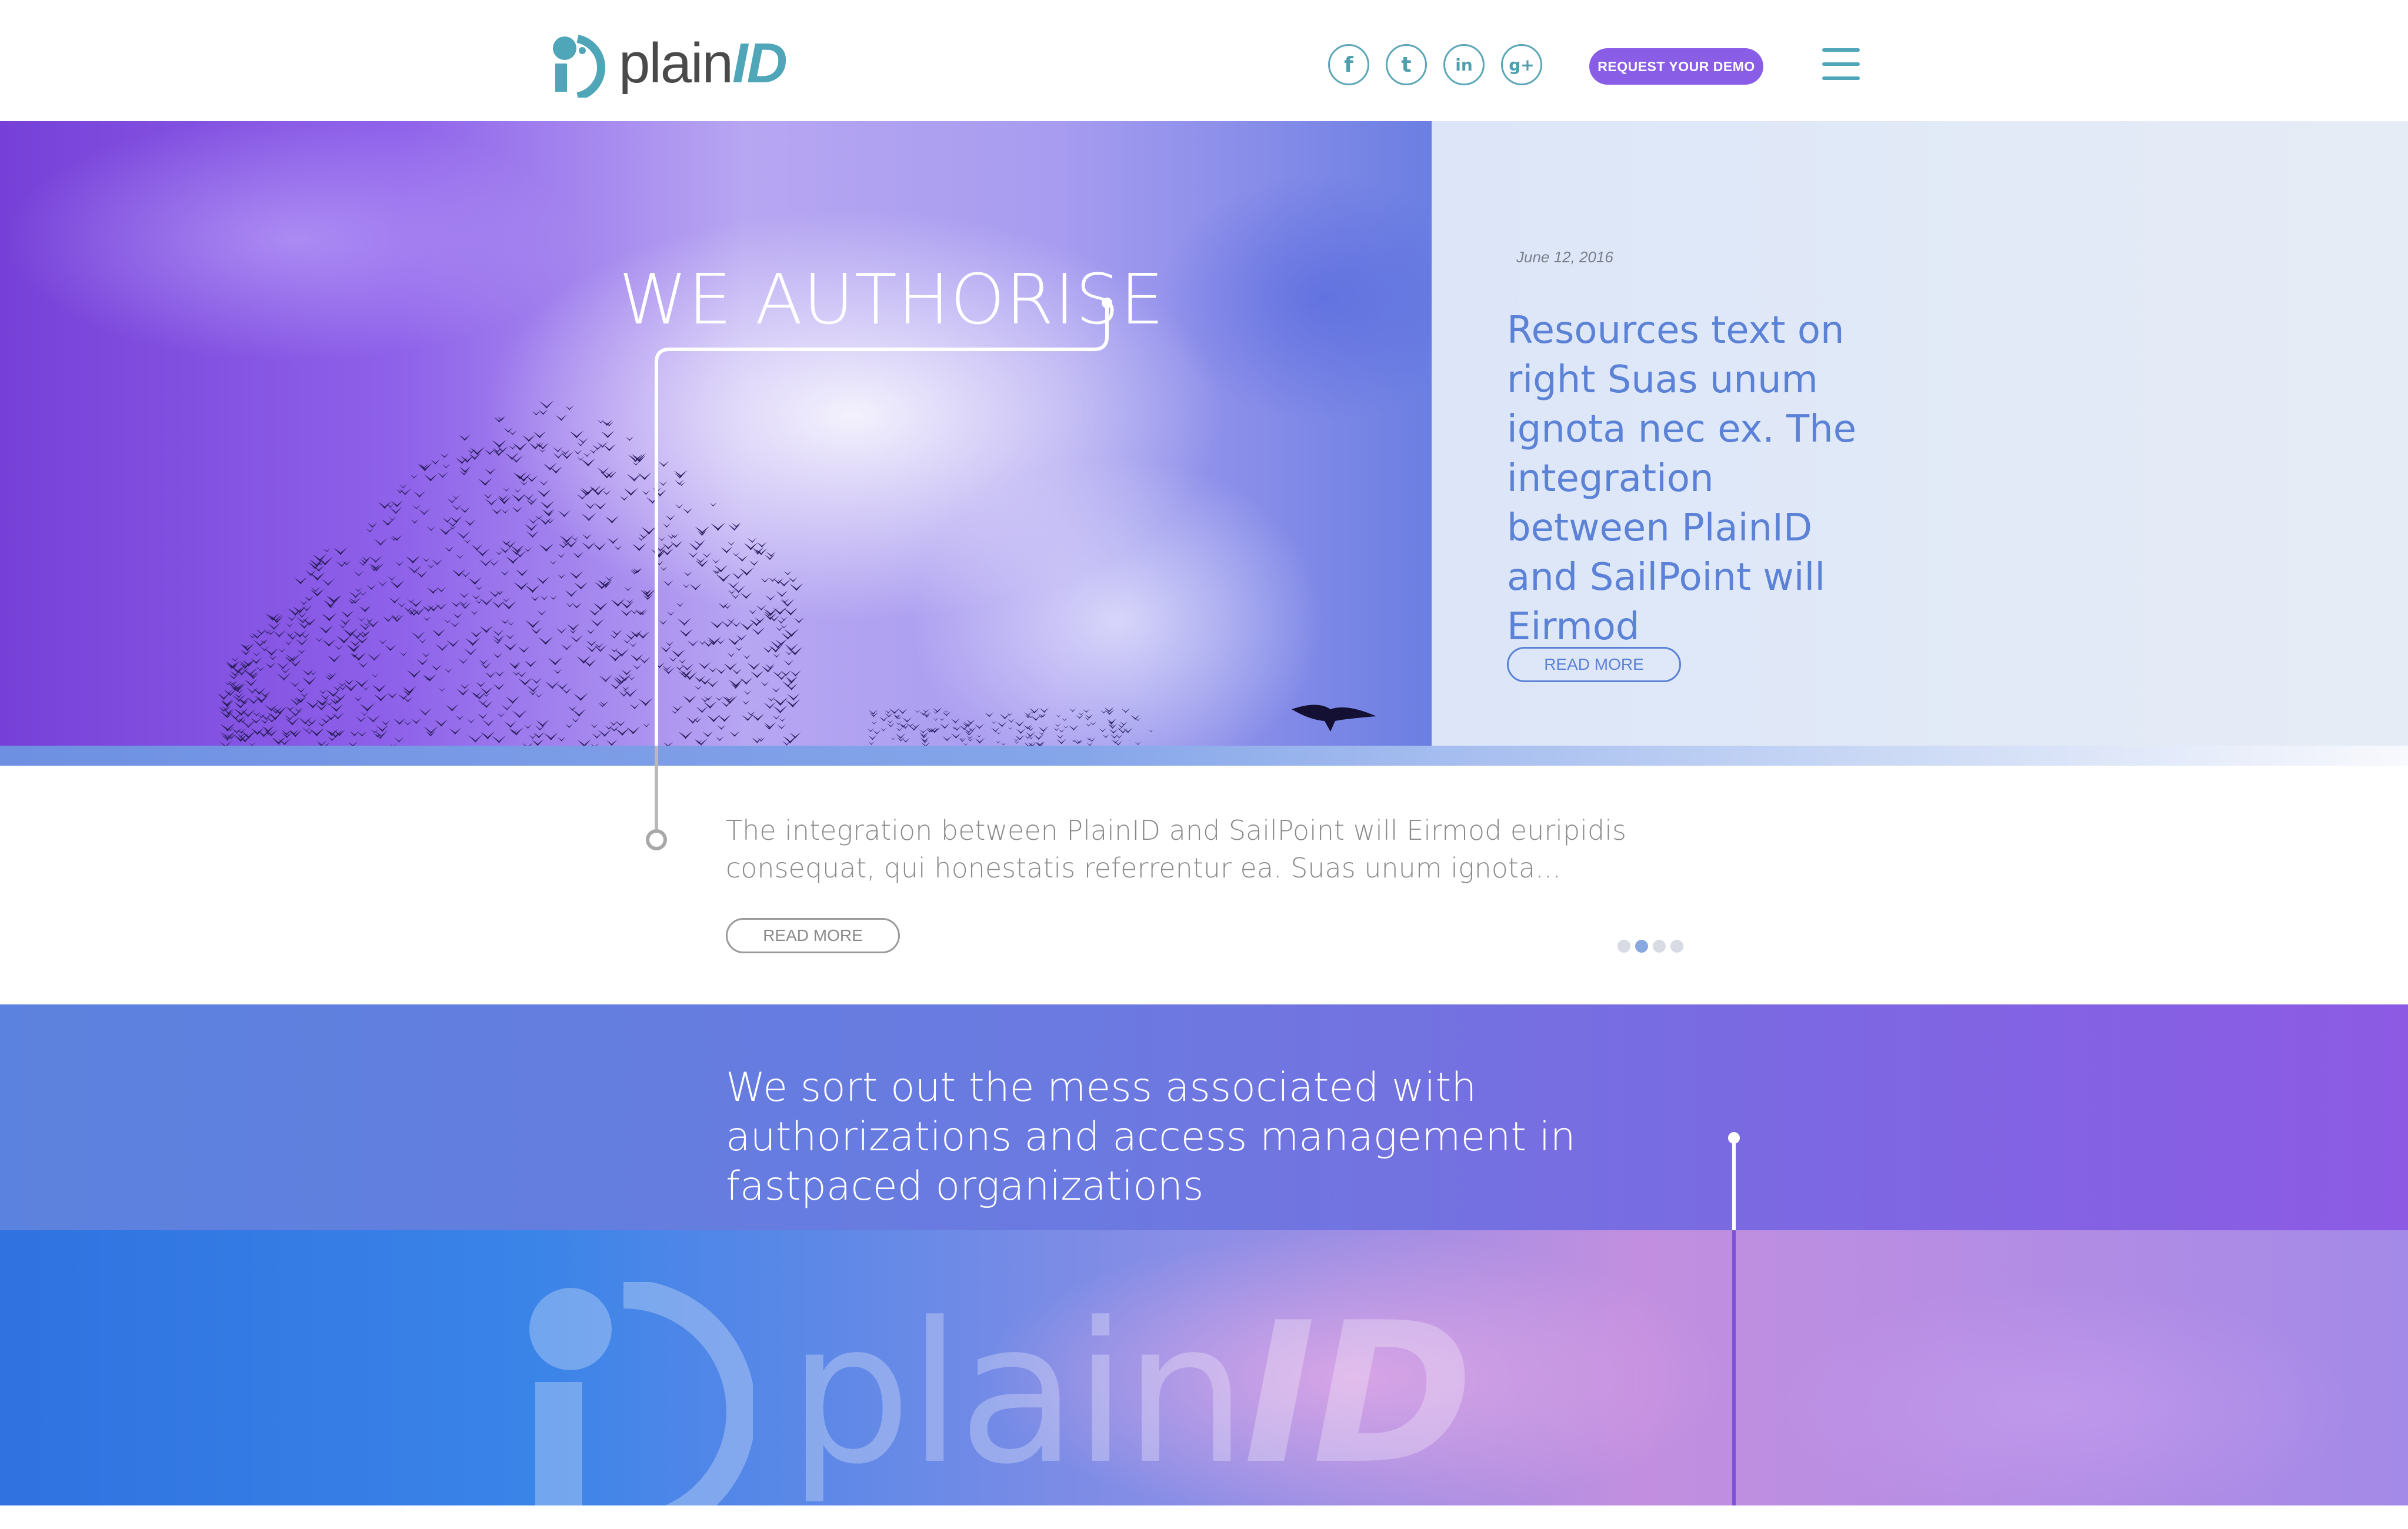 This screenshot has height=1529, width=2408. What do you see at coordinates (813, 935) in the screenshot?
I see `intro-read-more-button: READ MORE` at bounding box center [813, 935].